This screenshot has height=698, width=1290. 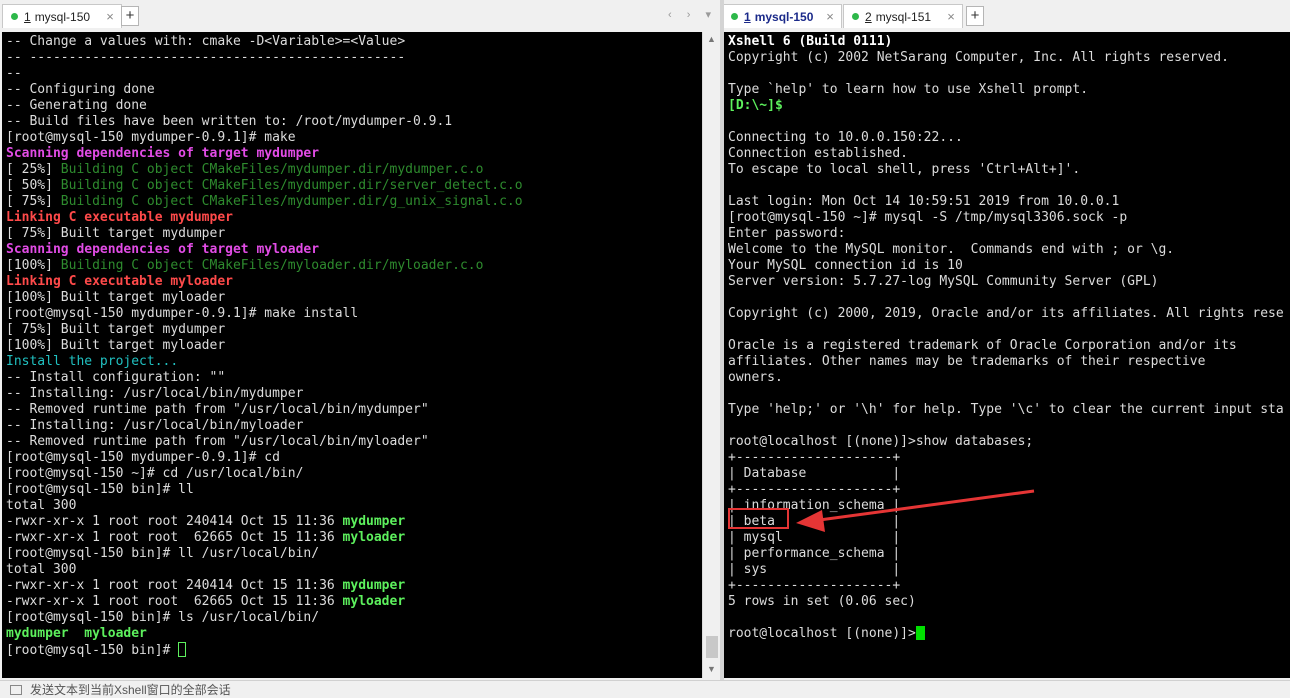 I want to click on tab-label: mysql-151, so click(x=903, y=16).